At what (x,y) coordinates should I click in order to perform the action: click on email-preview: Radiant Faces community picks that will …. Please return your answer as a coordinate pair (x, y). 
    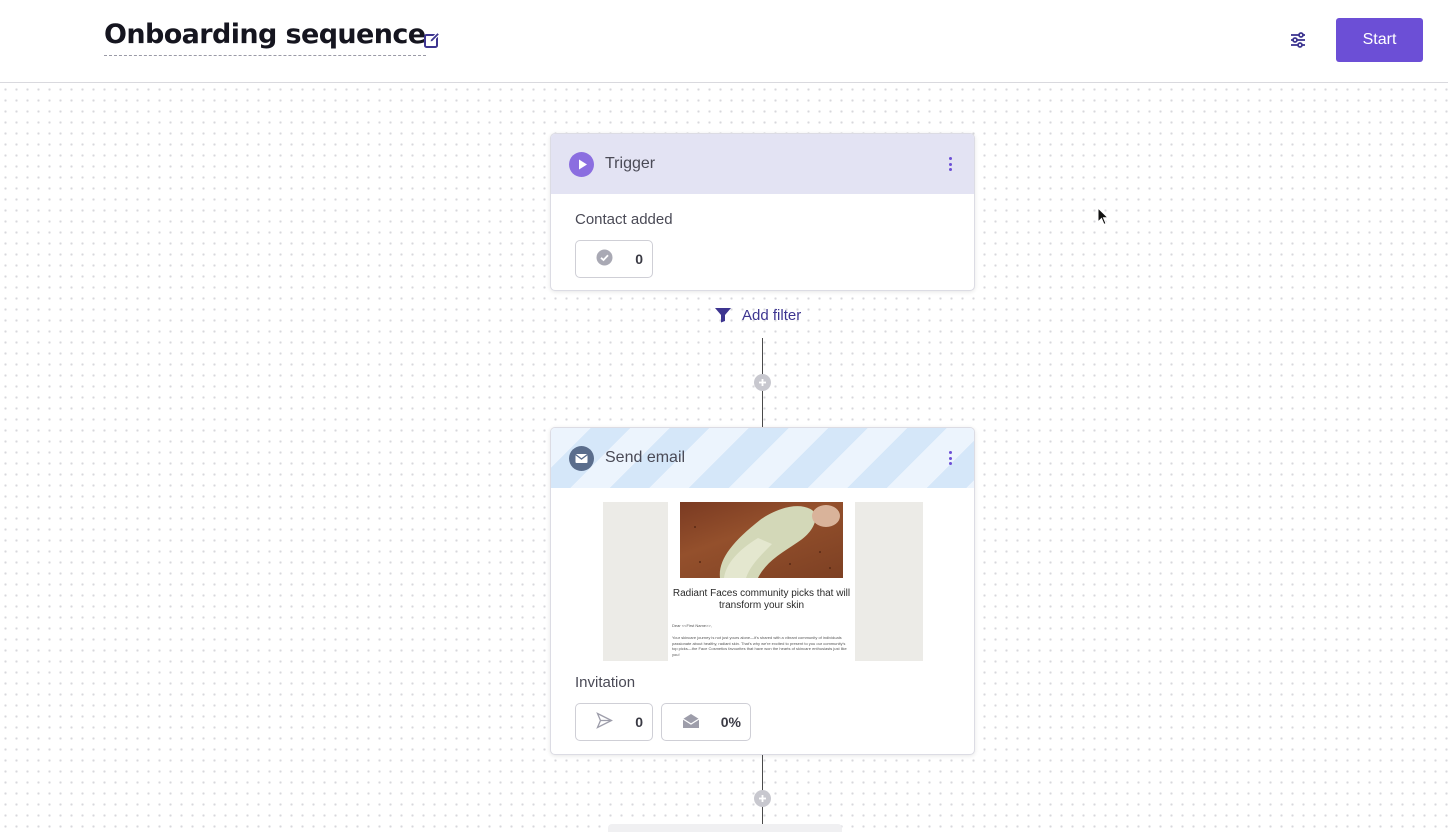
    Looking at the image, I should click on (763, 581).